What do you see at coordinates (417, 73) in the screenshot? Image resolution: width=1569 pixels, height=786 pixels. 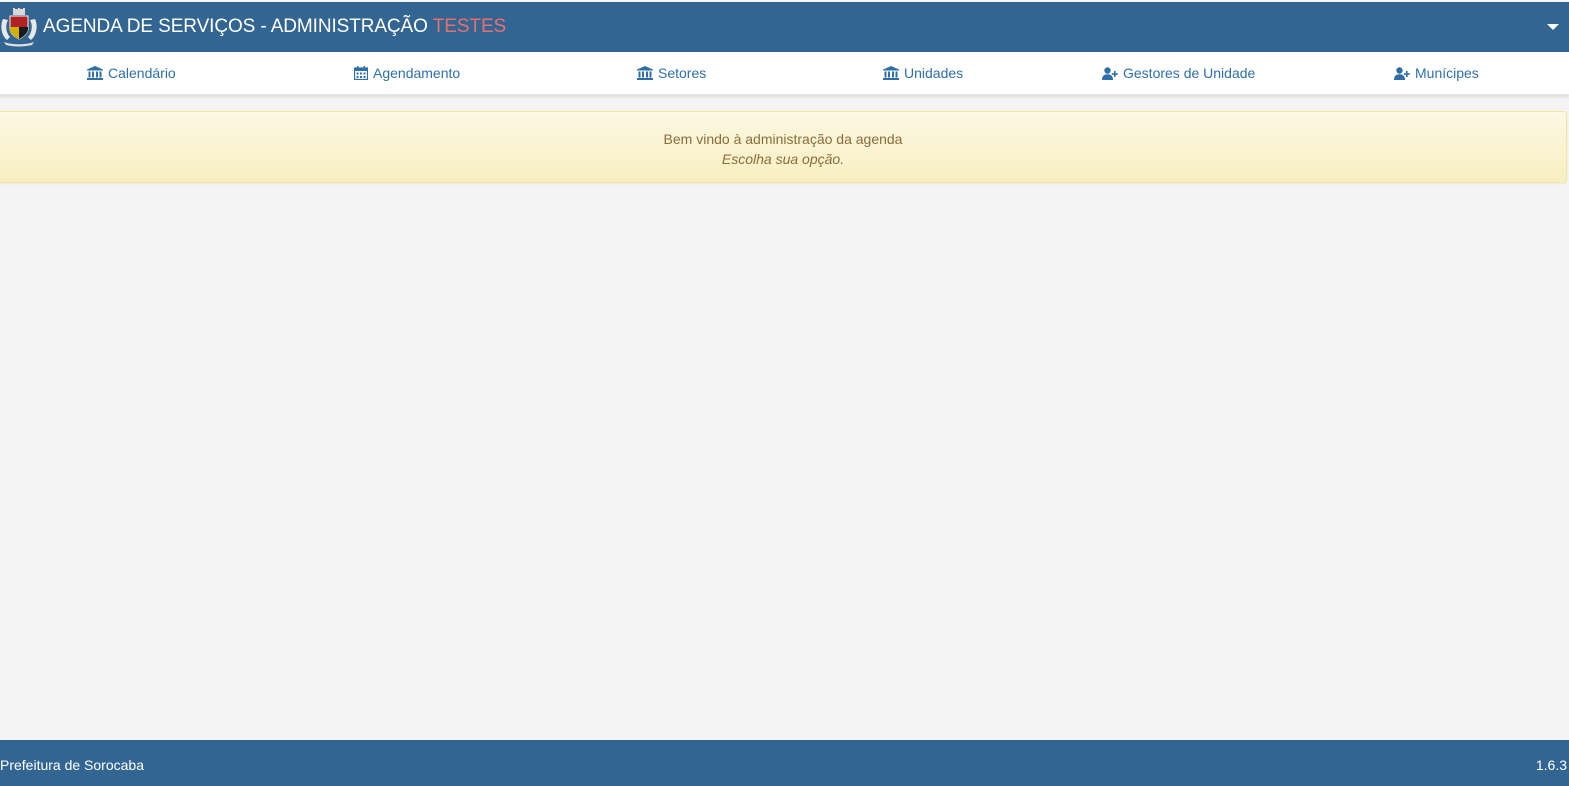 I see `nav-label: Agendamento` at bounding box center [417, 73].